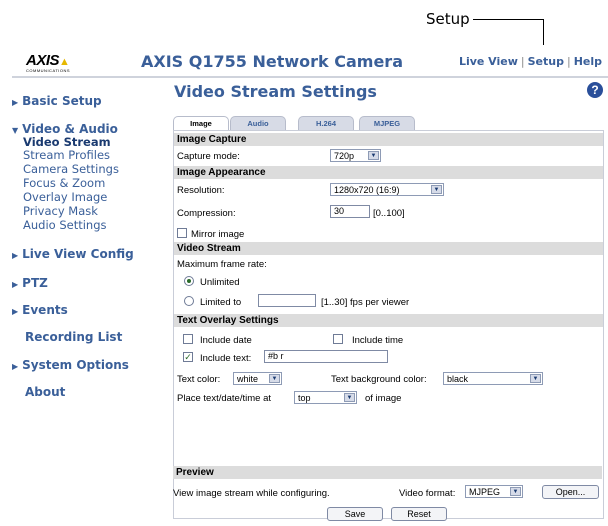  Describe the element at coordinates (493, 378) in the screenshot. I see `bg-color-select: black ▼` at that location.